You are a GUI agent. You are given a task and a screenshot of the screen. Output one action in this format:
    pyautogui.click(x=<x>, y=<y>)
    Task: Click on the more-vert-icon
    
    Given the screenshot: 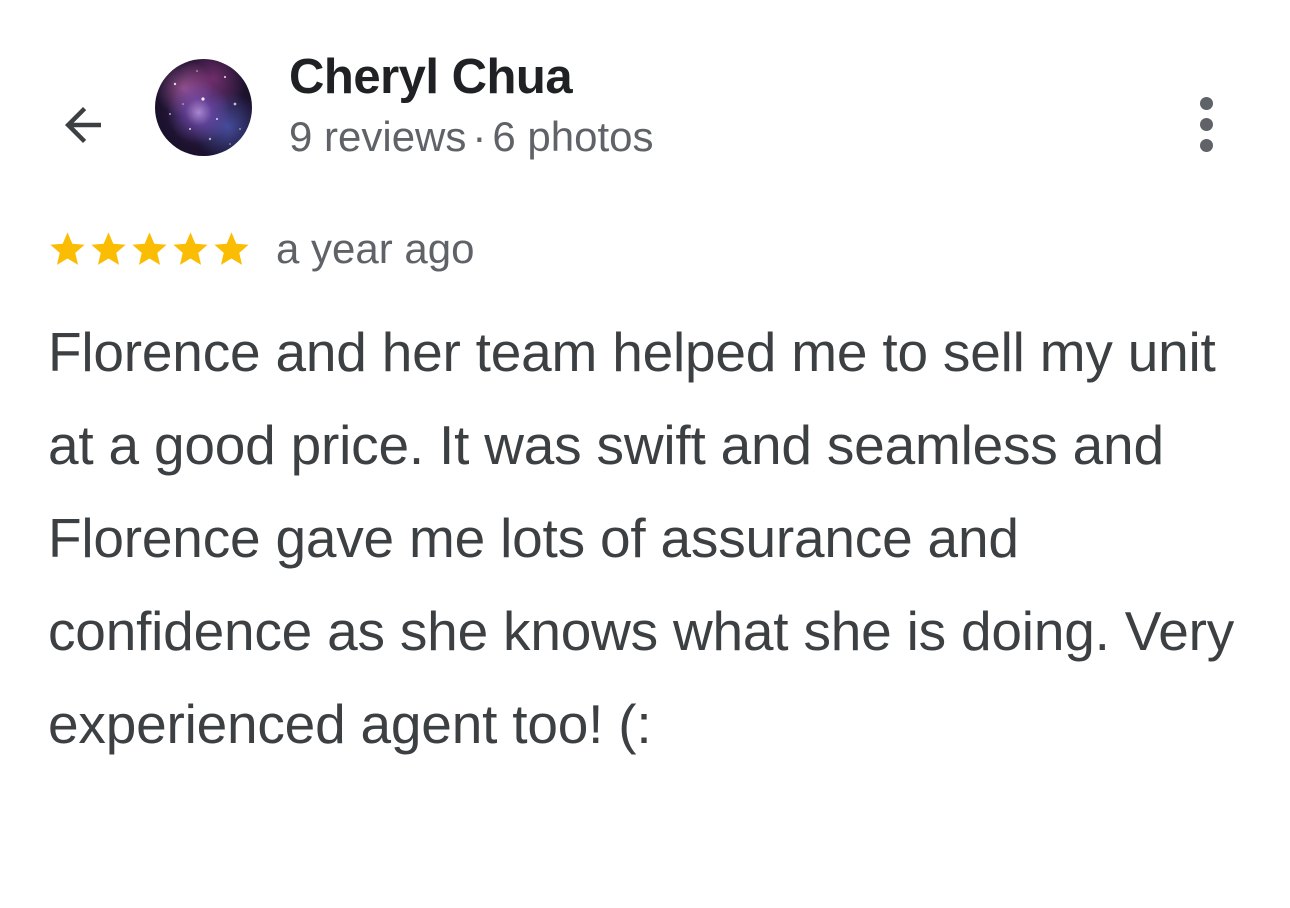 What is the action you would take?
    pyautogui.click(x=1206, y=103)
    